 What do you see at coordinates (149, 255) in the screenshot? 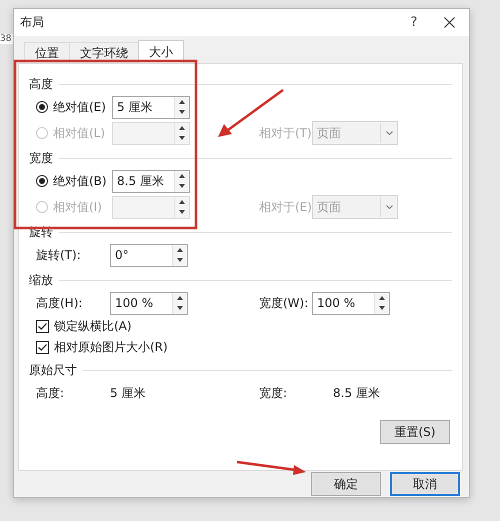
I see `number-field: 0°` at bounding box center [149, 255].